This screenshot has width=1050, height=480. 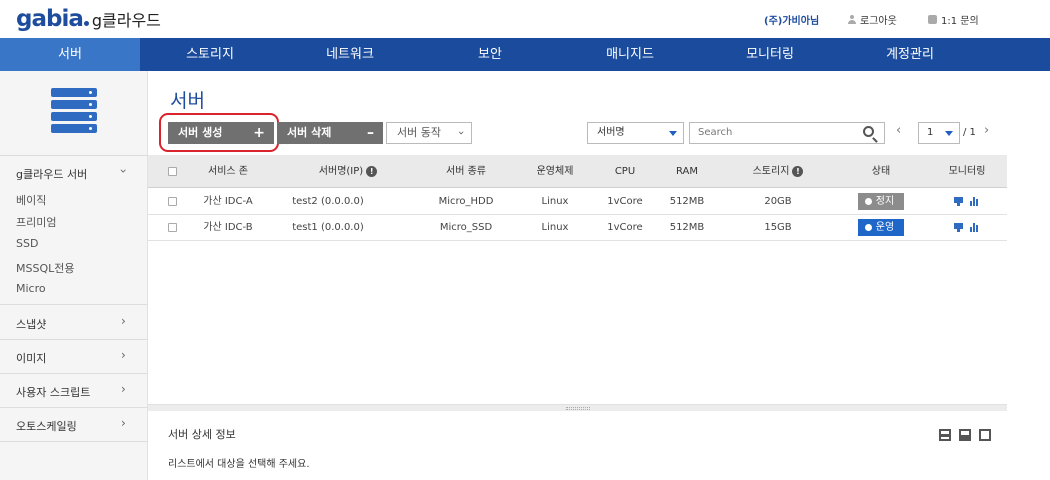 I want to click on cell-type: Micro_SSD, so click(x=466, y=227).